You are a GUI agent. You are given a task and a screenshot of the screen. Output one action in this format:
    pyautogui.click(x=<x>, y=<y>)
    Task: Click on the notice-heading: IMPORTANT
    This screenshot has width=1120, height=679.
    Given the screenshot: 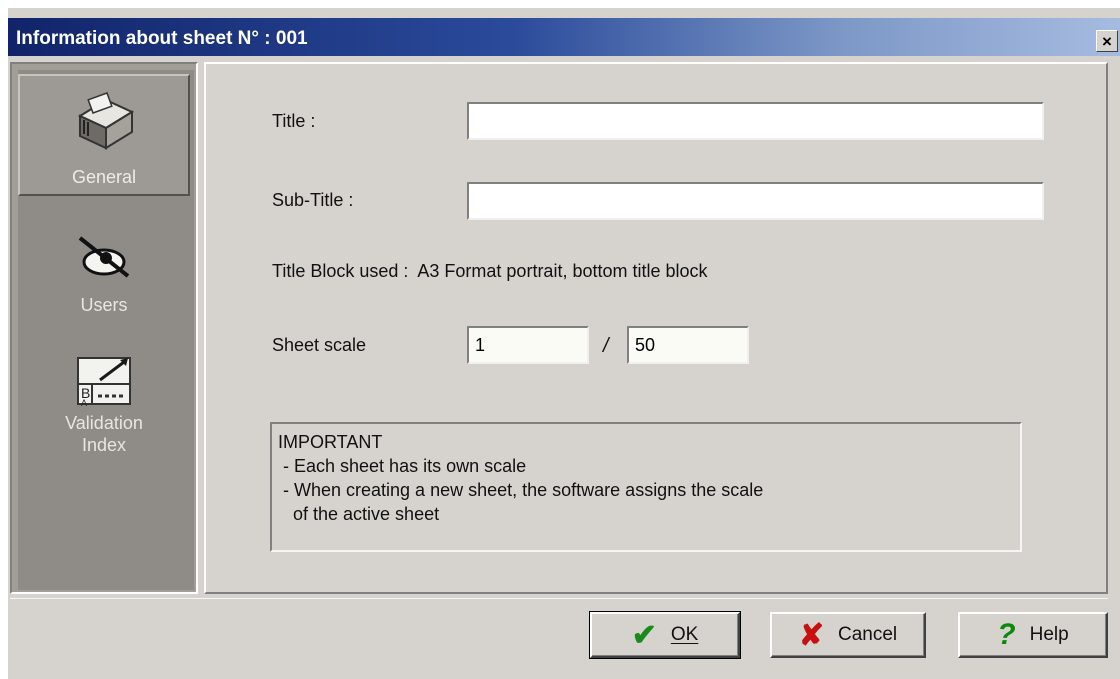 What is the action you would take?
    pyautogui.click(x=330, y=442)
    